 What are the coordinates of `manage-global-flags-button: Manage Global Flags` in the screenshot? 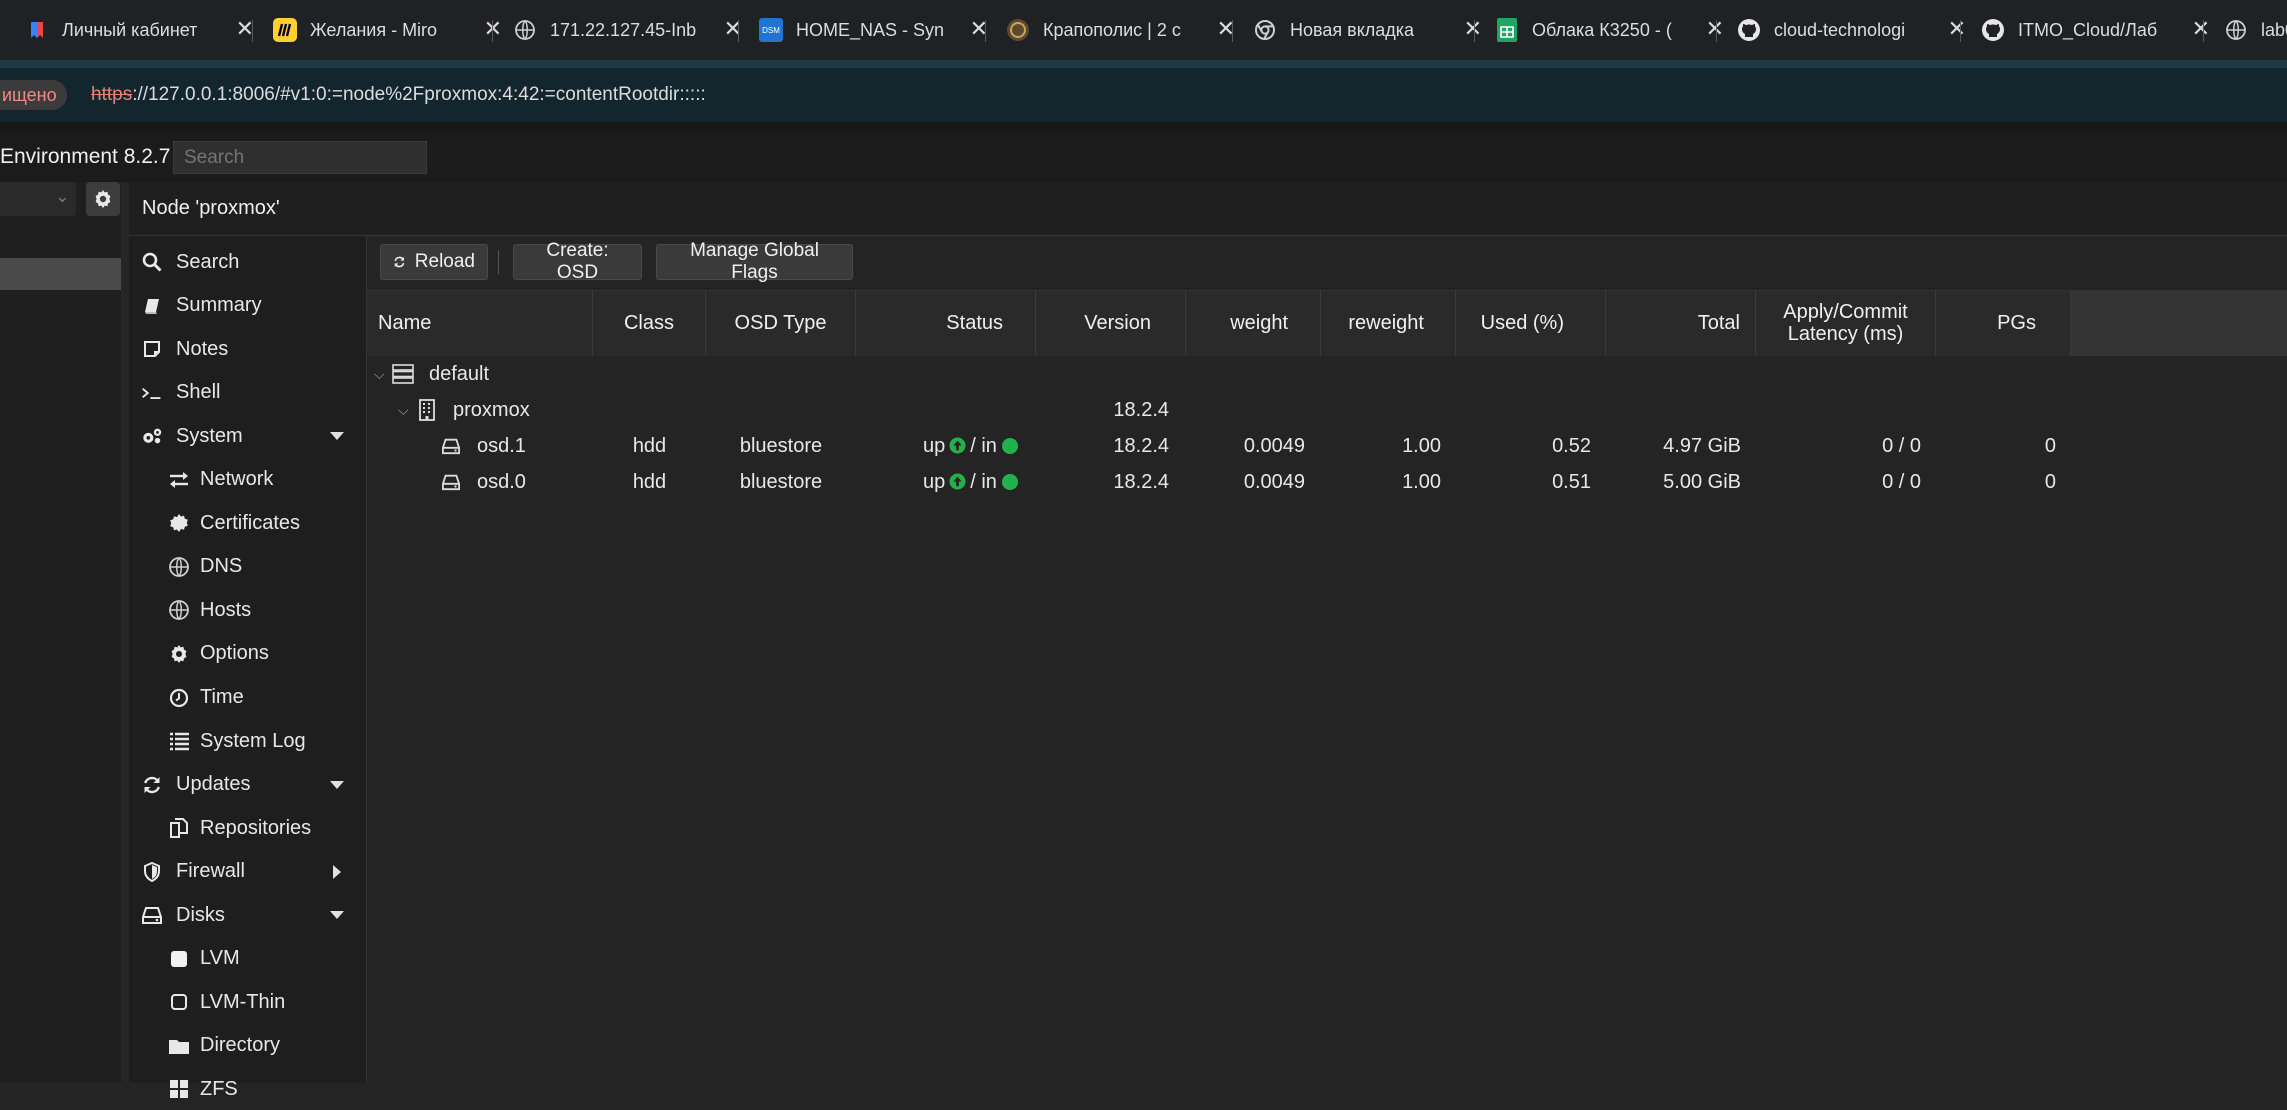 It's located at (754, 261).